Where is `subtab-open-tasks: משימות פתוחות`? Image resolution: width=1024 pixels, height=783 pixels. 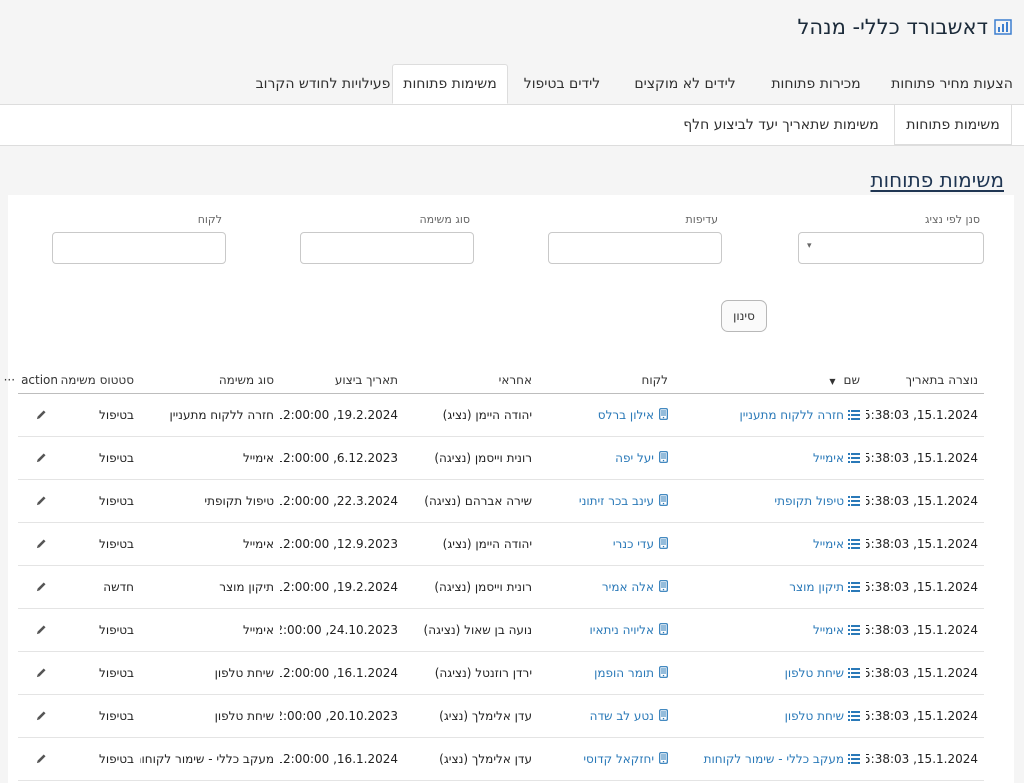 subtab-open-tasks: משימות פתוחות is located at coordinates (953, 125).